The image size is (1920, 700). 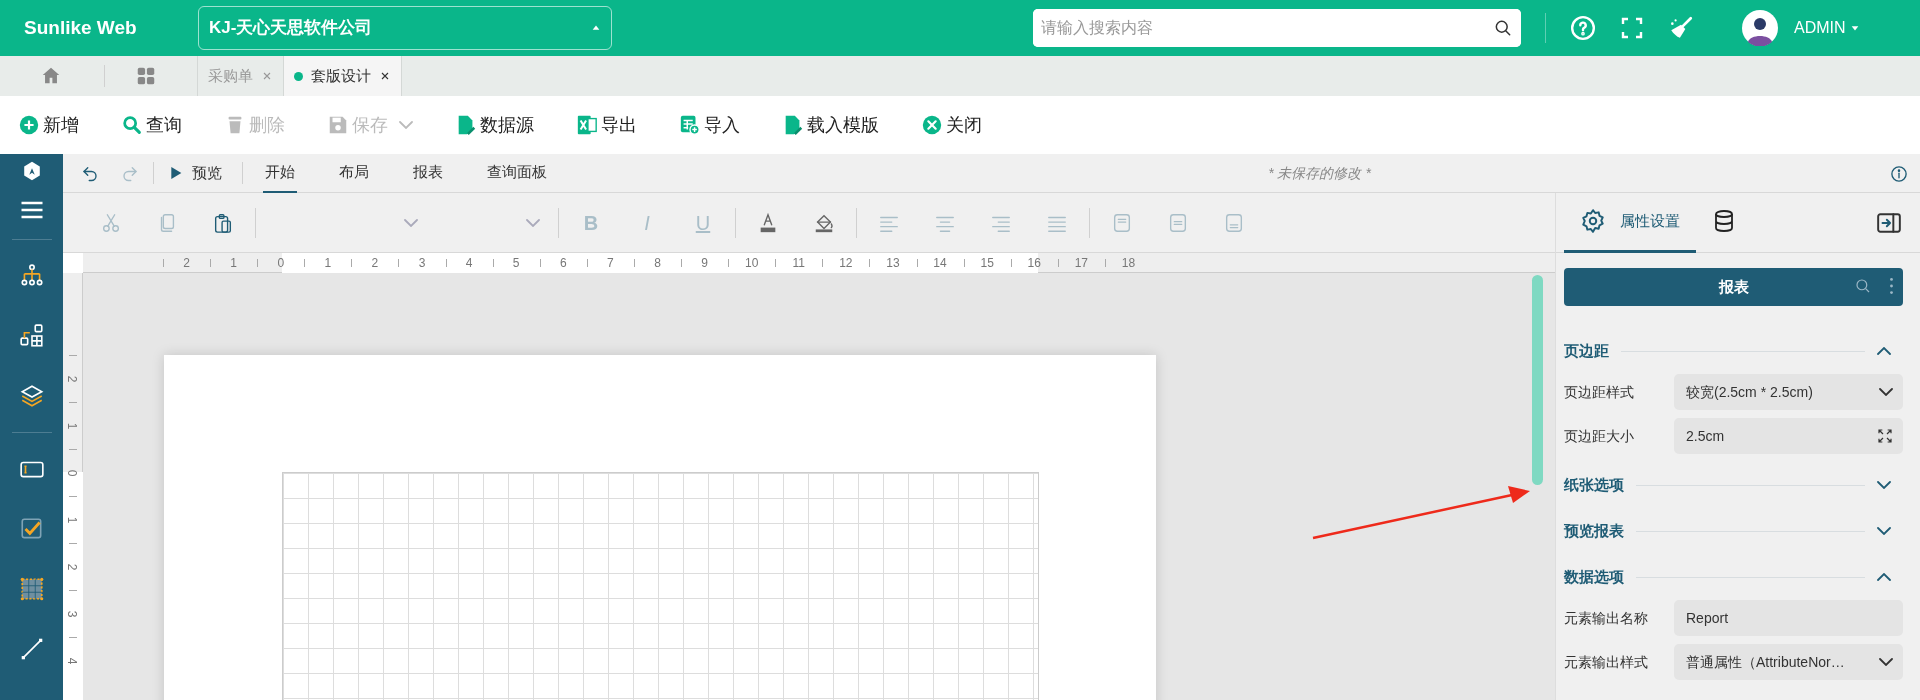 I want to click on ribbon-tab: 查询面板, so click(x=517, y=173).